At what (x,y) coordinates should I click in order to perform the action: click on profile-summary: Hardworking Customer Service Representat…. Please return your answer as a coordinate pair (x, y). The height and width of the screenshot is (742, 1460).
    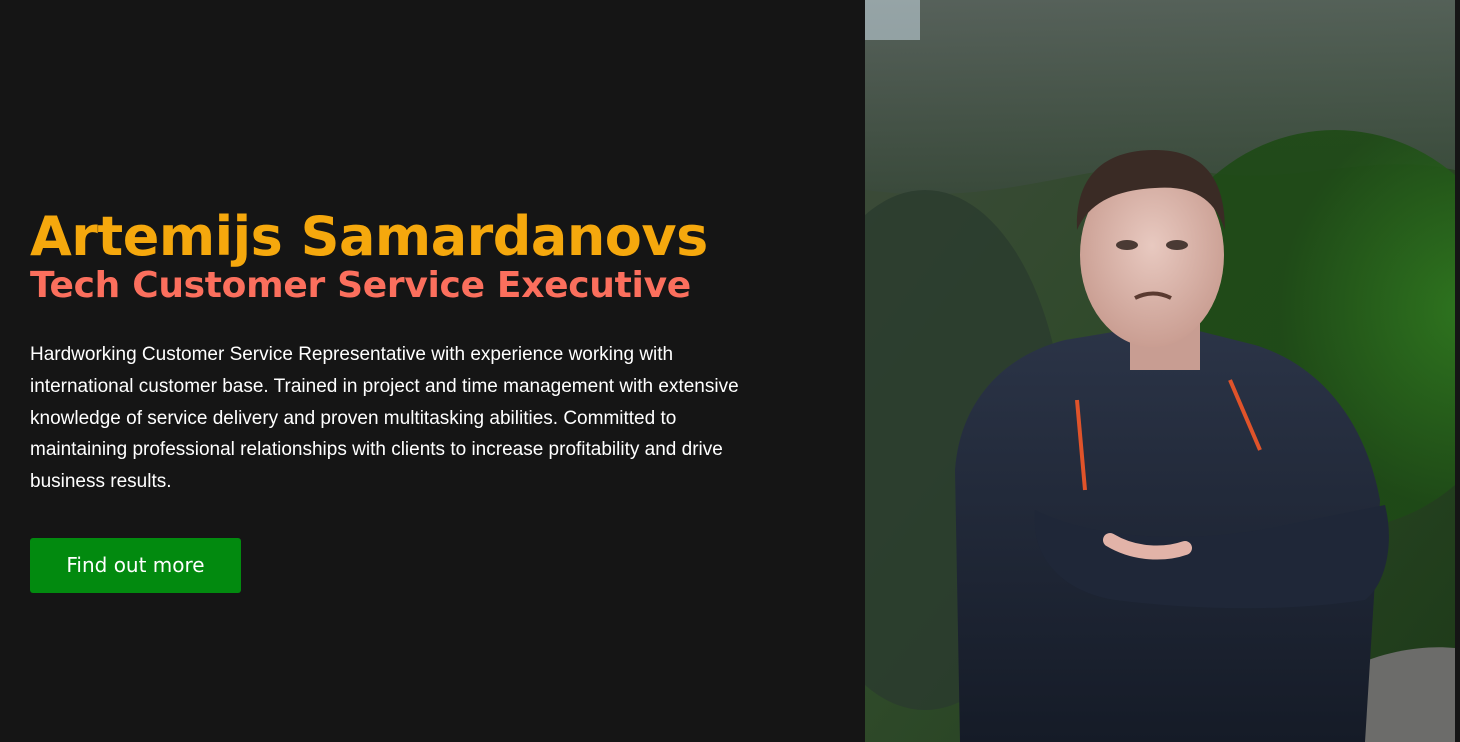
    Looking at the image, I should click on (384, 418).